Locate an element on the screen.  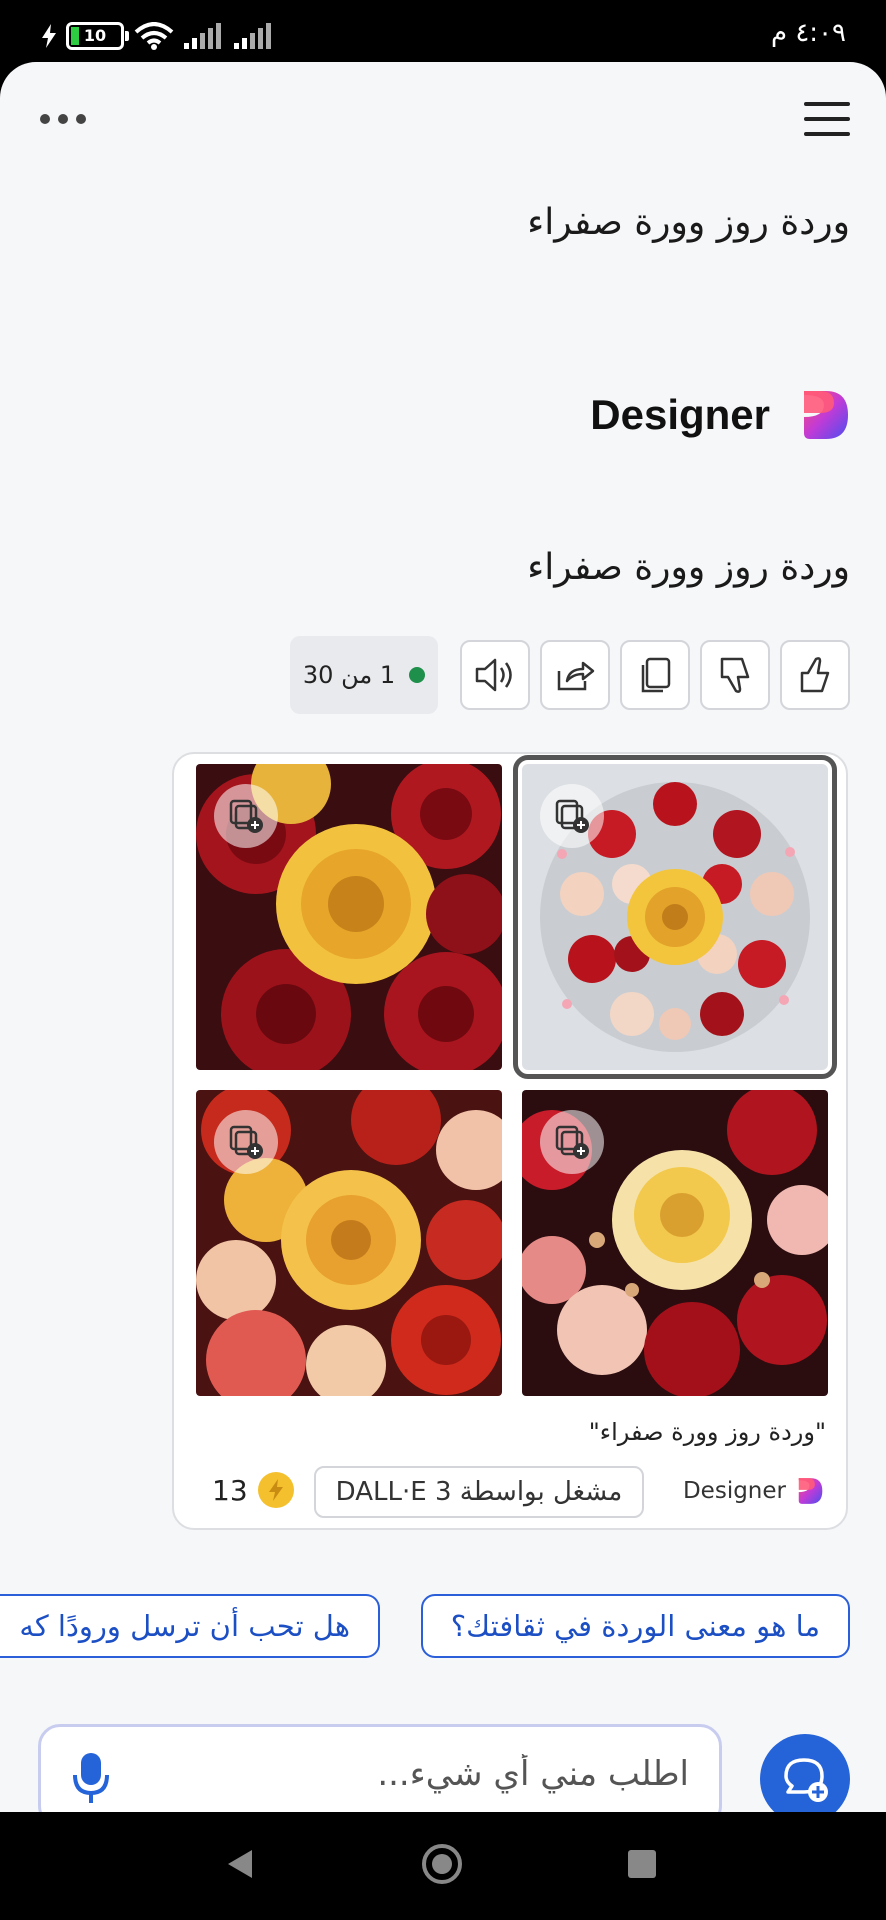
suggestion-chip-2: هل تحب أن ترسل ورودًا كه is located at coordinates (190, 1626).